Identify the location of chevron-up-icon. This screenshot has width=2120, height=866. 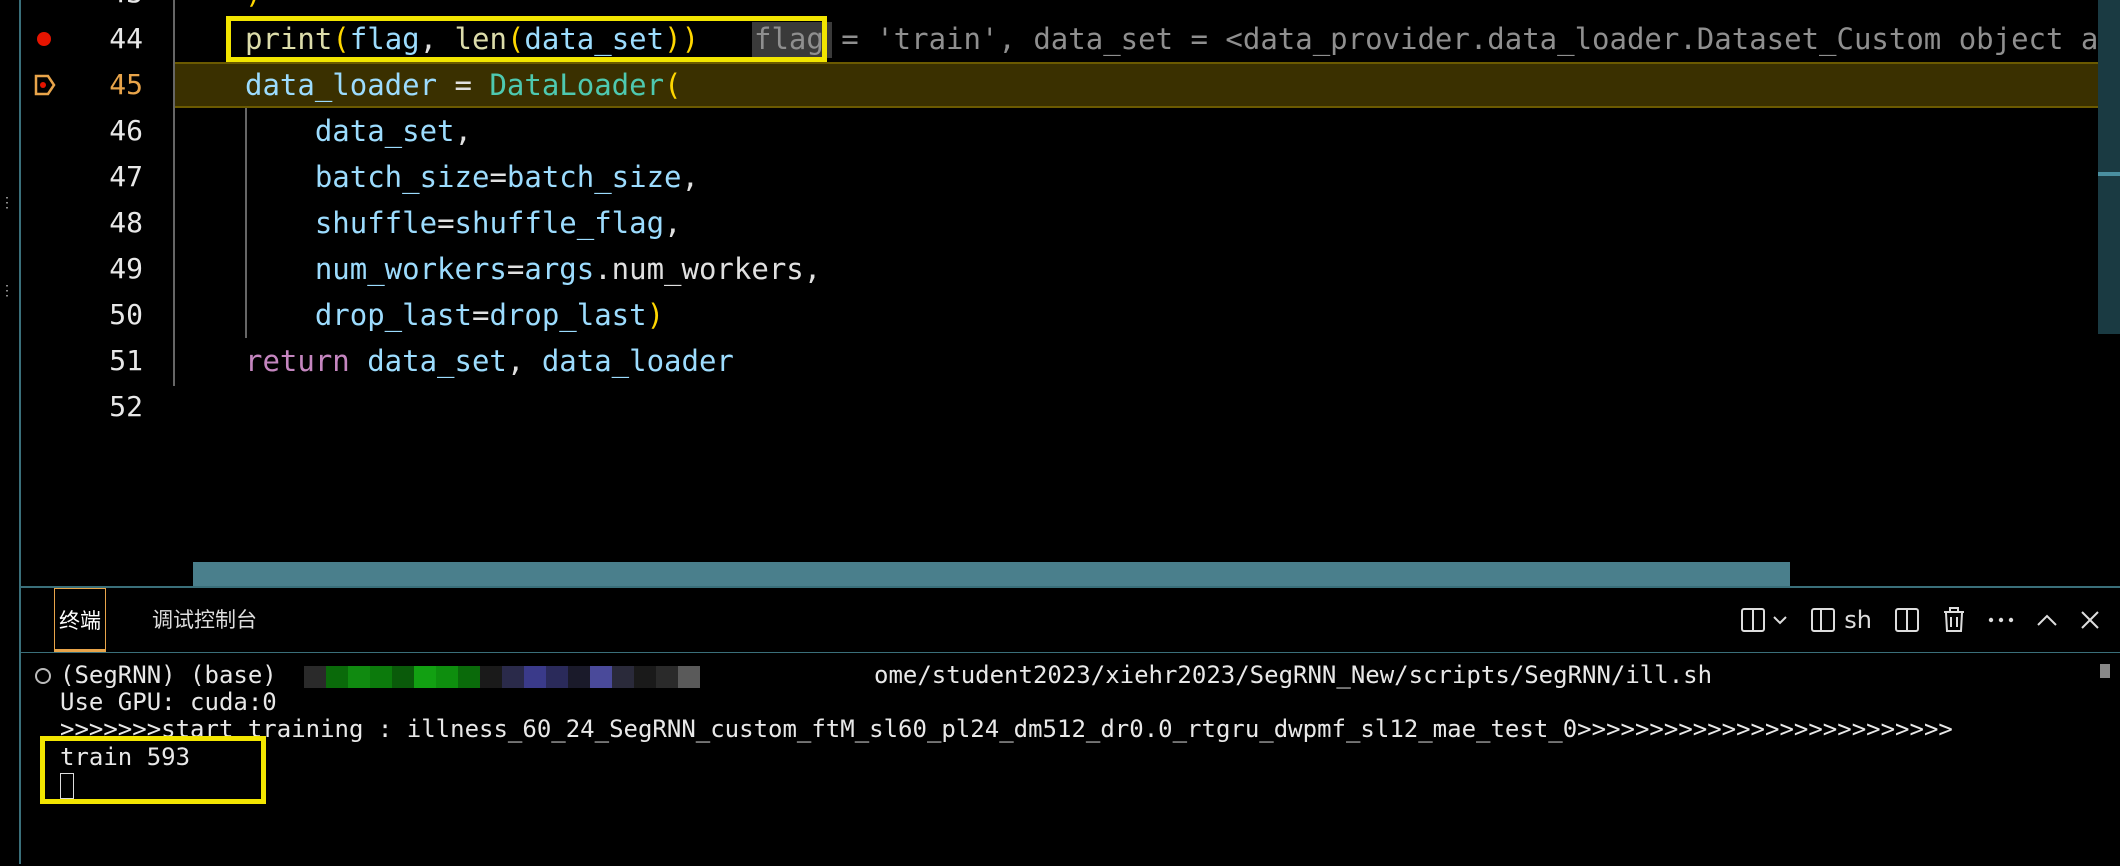
(2047, 620).